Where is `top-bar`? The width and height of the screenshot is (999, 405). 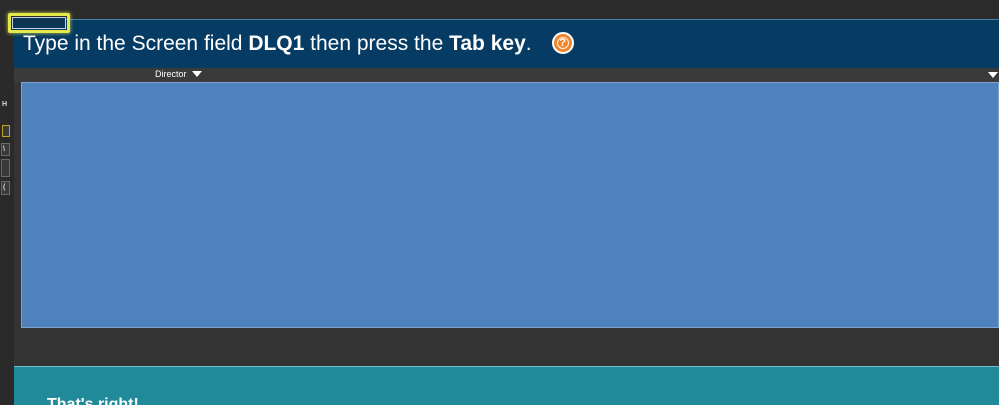
top-bar is located at coordinates (499, 9).